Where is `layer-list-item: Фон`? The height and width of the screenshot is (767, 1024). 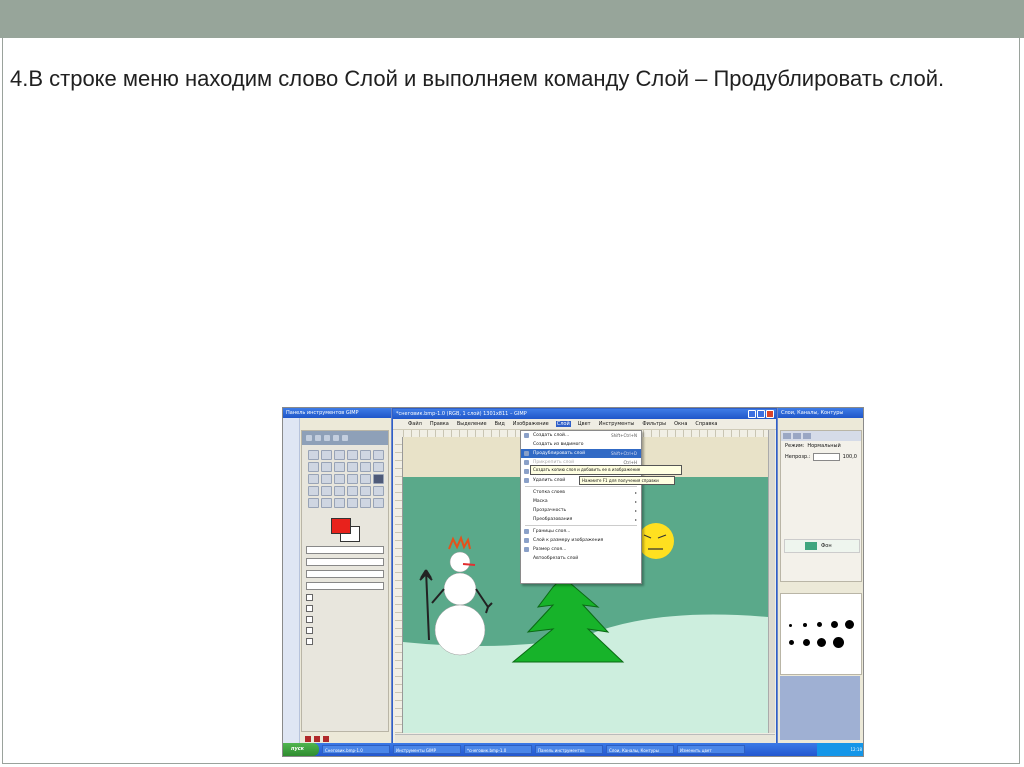
layer-list-item: Фон is located at coordinates (822, 546).